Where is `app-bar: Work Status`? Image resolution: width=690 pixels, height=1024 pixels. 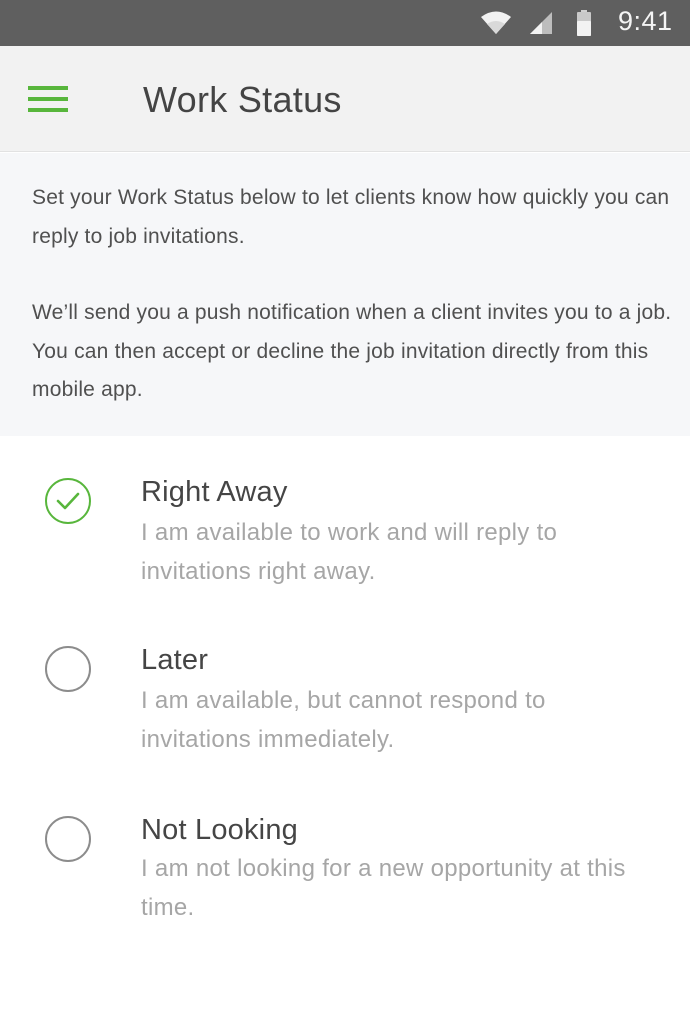
app-bar: Work Status is located at coordinates (345, 99).